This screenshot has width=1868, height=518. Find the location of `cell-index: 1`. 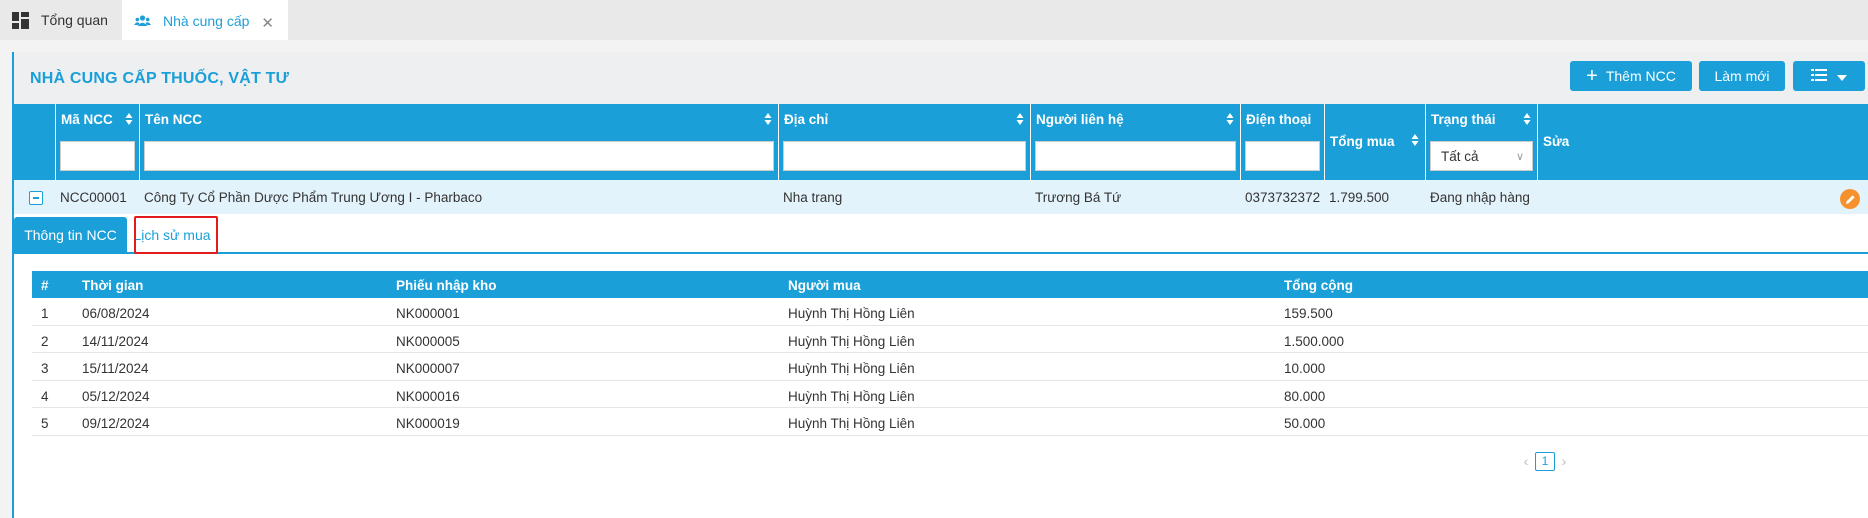

cell-index: 1 is located at coordinates (45, 313).